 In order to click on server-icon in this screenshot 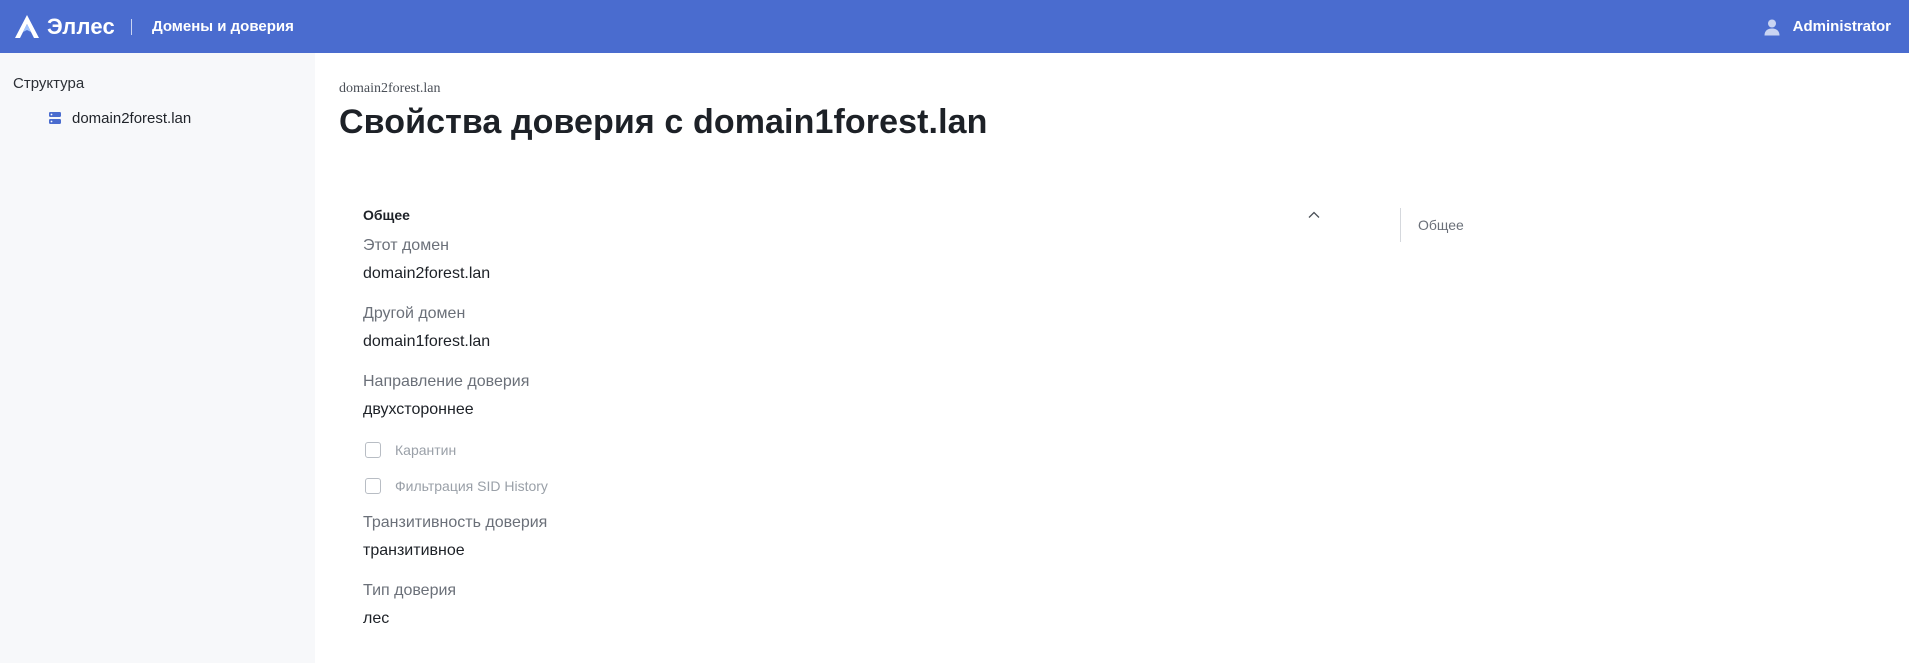, I will do `click(60, 118)`.